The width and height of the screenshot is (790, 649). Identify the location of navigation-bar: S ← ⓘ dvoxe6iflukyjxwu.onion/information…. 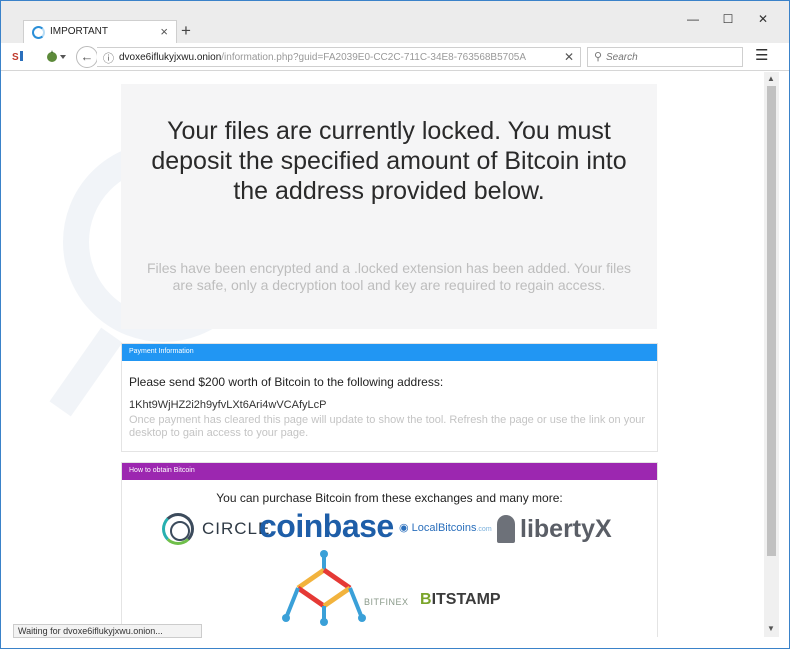
(395, 57).